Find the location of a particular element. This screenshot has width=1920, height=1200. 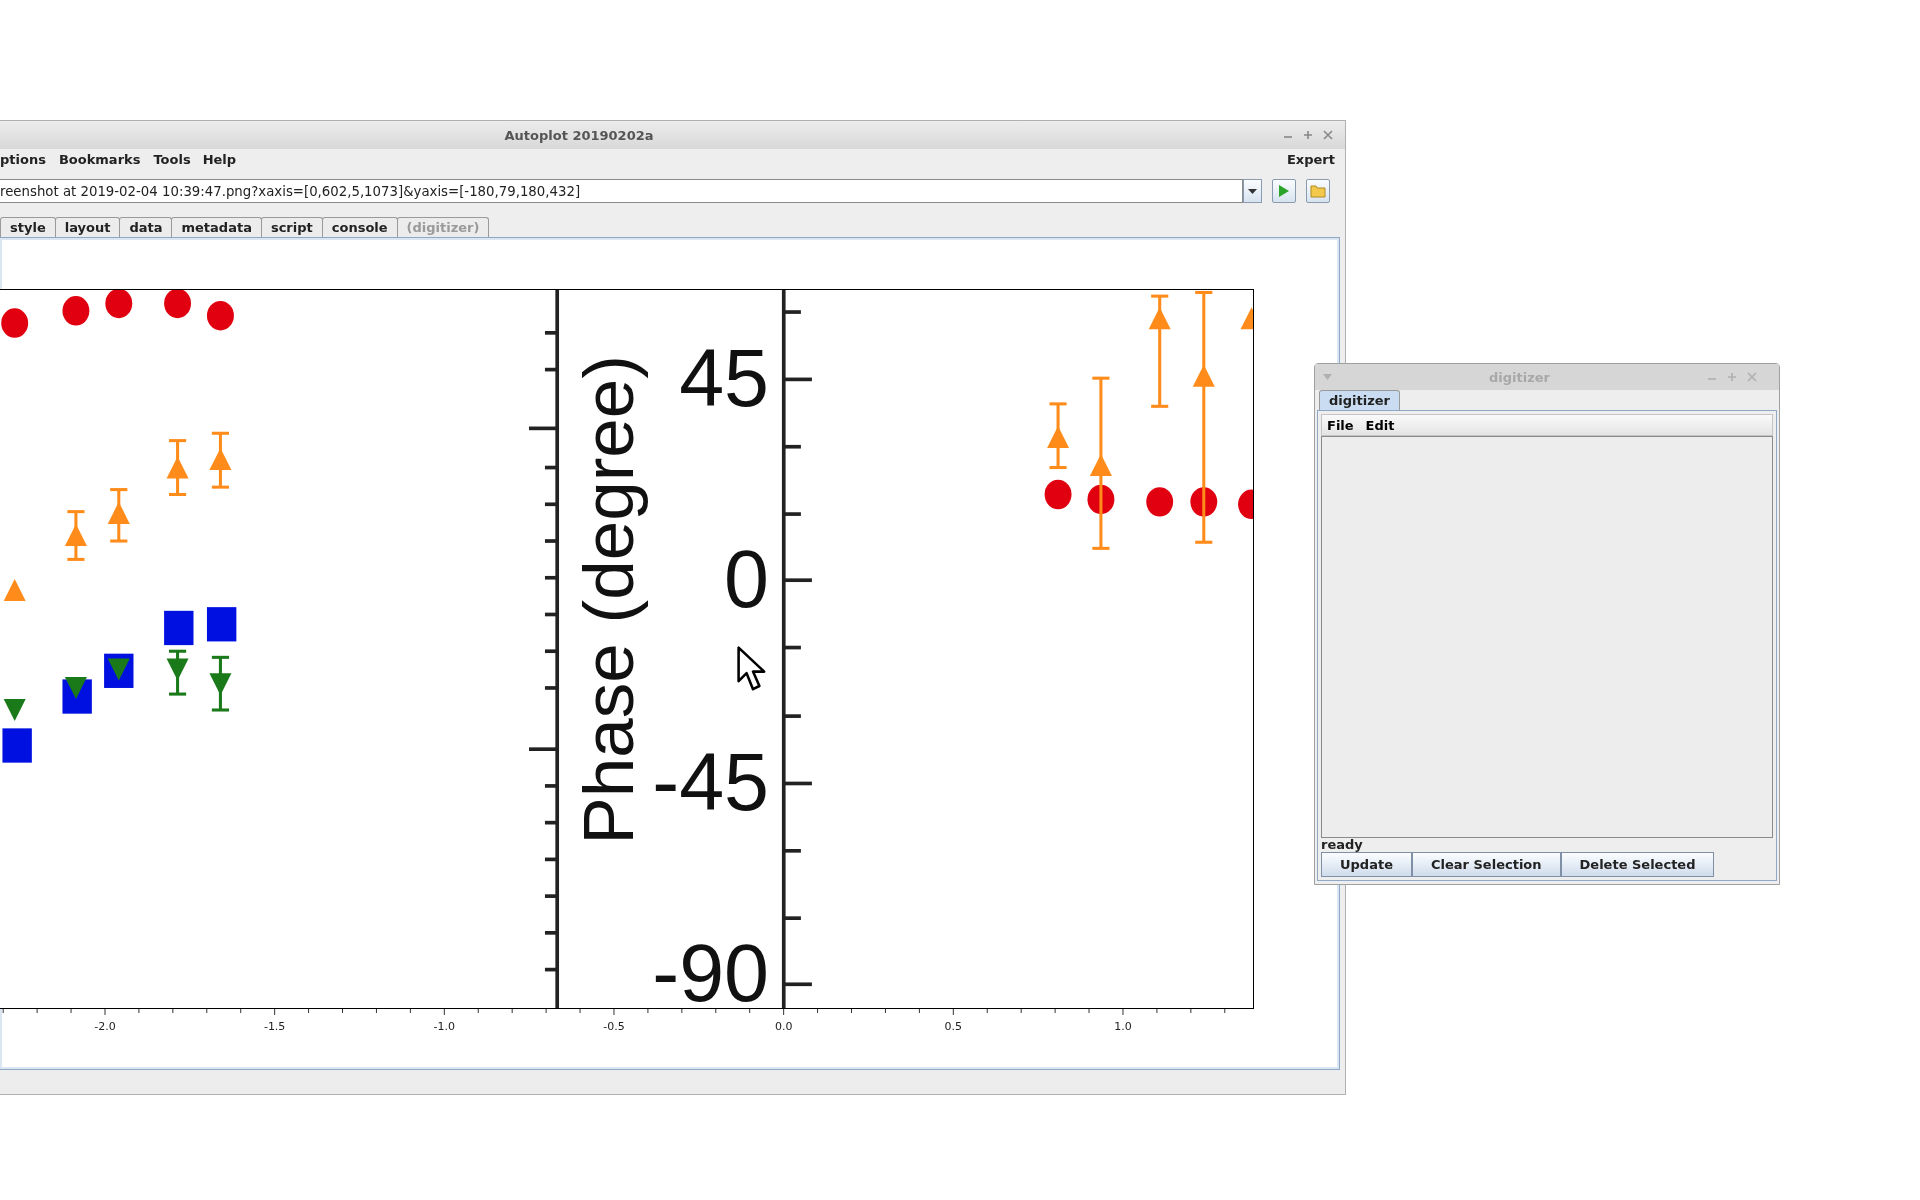

menu-item: Tools is located at coordinates (165, 159).